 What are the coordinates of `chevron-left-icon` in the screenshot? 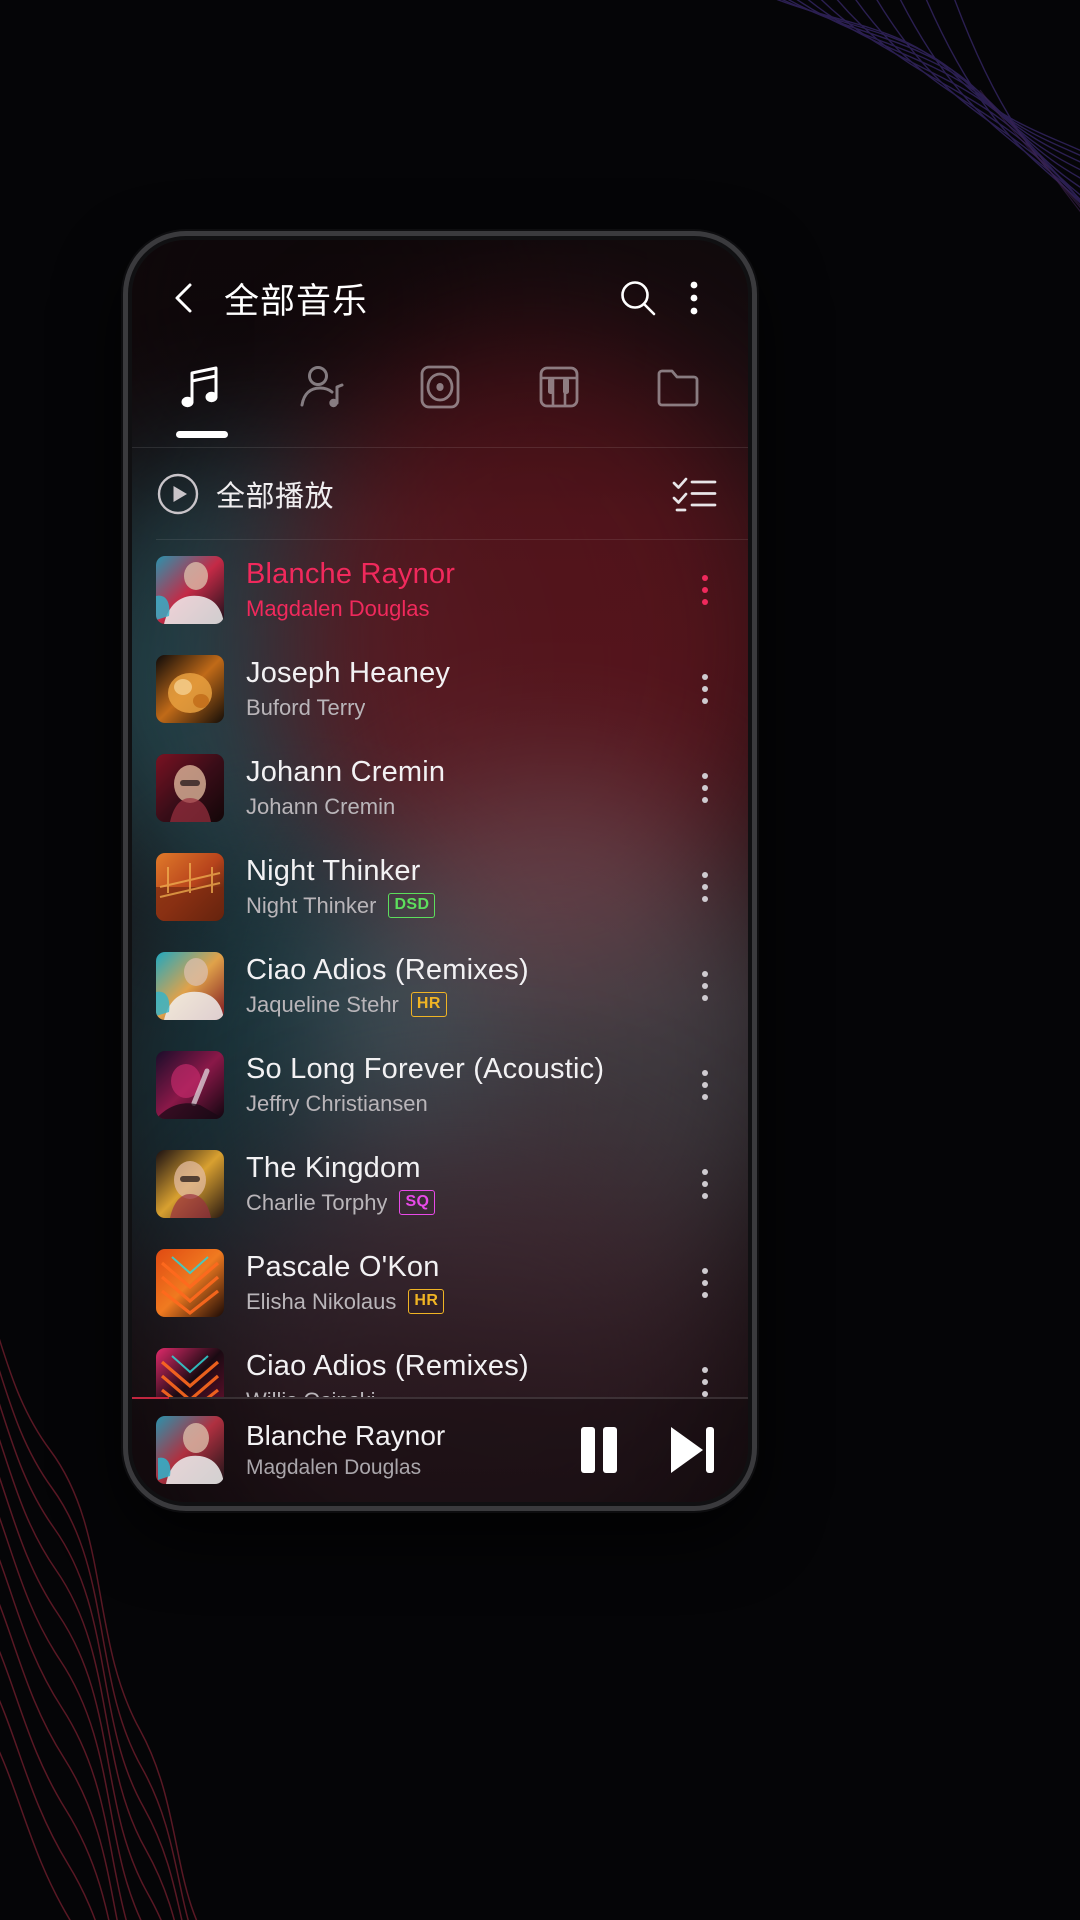 It's located at (183, 298).